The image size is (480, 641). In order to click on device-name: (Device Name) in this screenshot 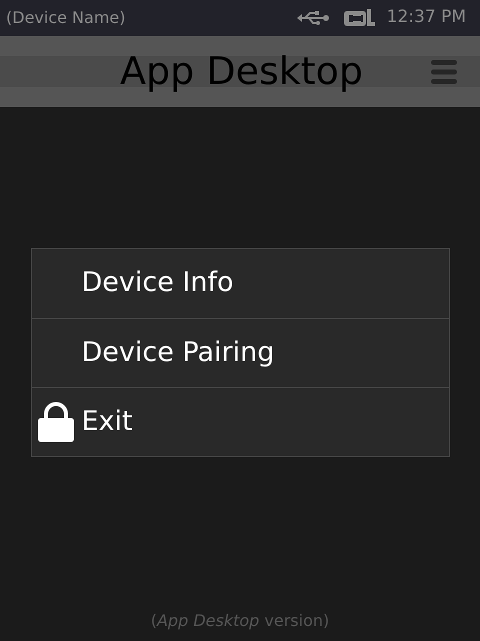, I will do `click(66, 18)`.